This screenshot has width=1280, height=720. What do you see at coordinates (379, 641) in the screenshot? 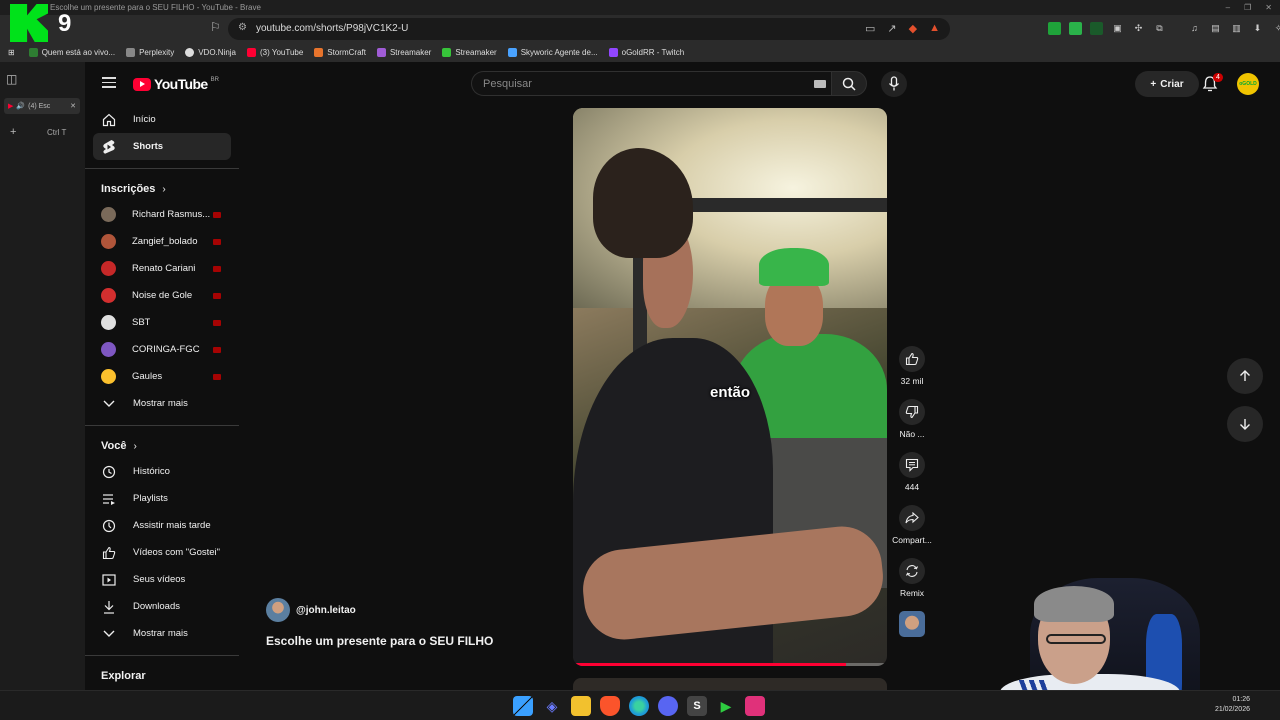
I see `video-title: Escolhe um presente para o SEU FILHO` at bounding box center [379, 641].